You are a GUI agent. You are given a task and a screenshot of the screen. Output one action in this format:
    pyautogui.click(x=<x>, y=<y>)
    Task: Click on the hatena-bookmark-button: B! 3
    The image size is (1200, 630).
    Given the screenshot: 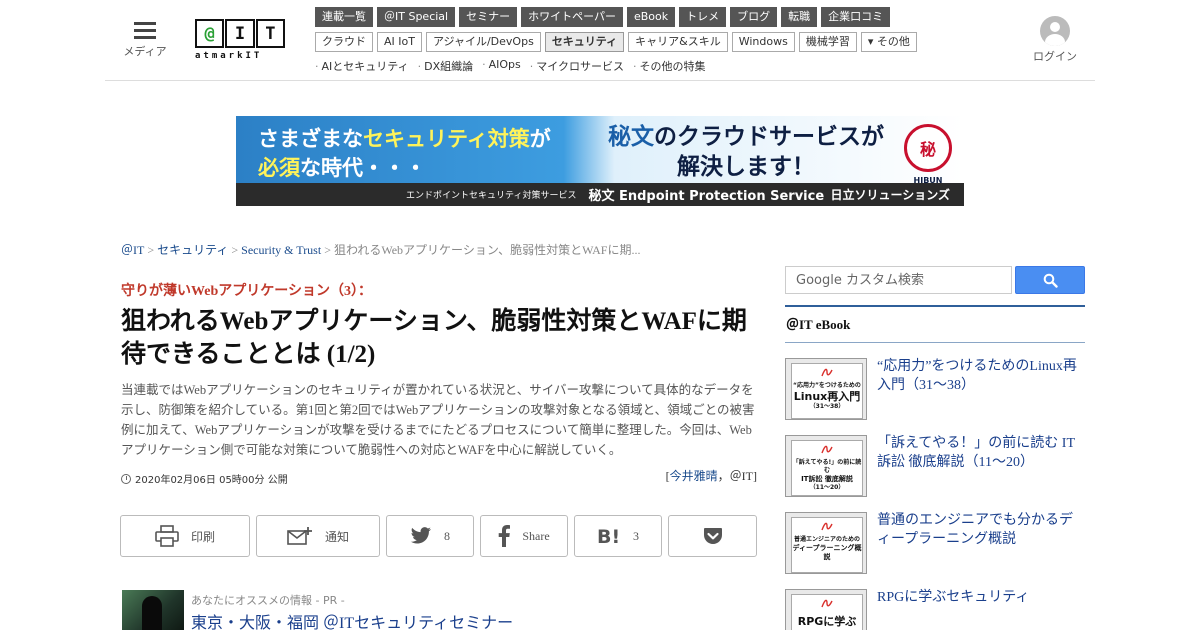 What is the action you would take?
    pyautogui.click(x=618, y=536)
    